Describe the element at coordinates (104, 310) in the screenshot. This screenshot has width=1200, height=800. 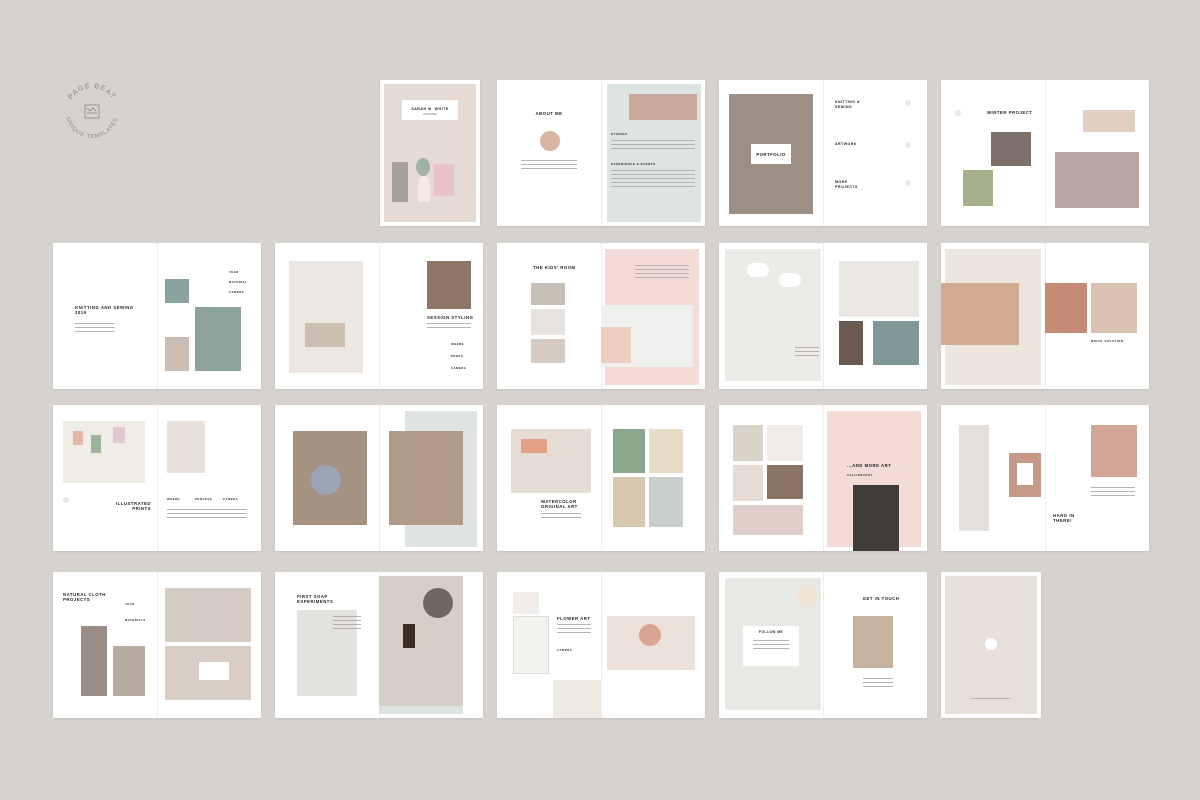
I see `knitting-title: KNITTING AND SEWING 2019` at that location.